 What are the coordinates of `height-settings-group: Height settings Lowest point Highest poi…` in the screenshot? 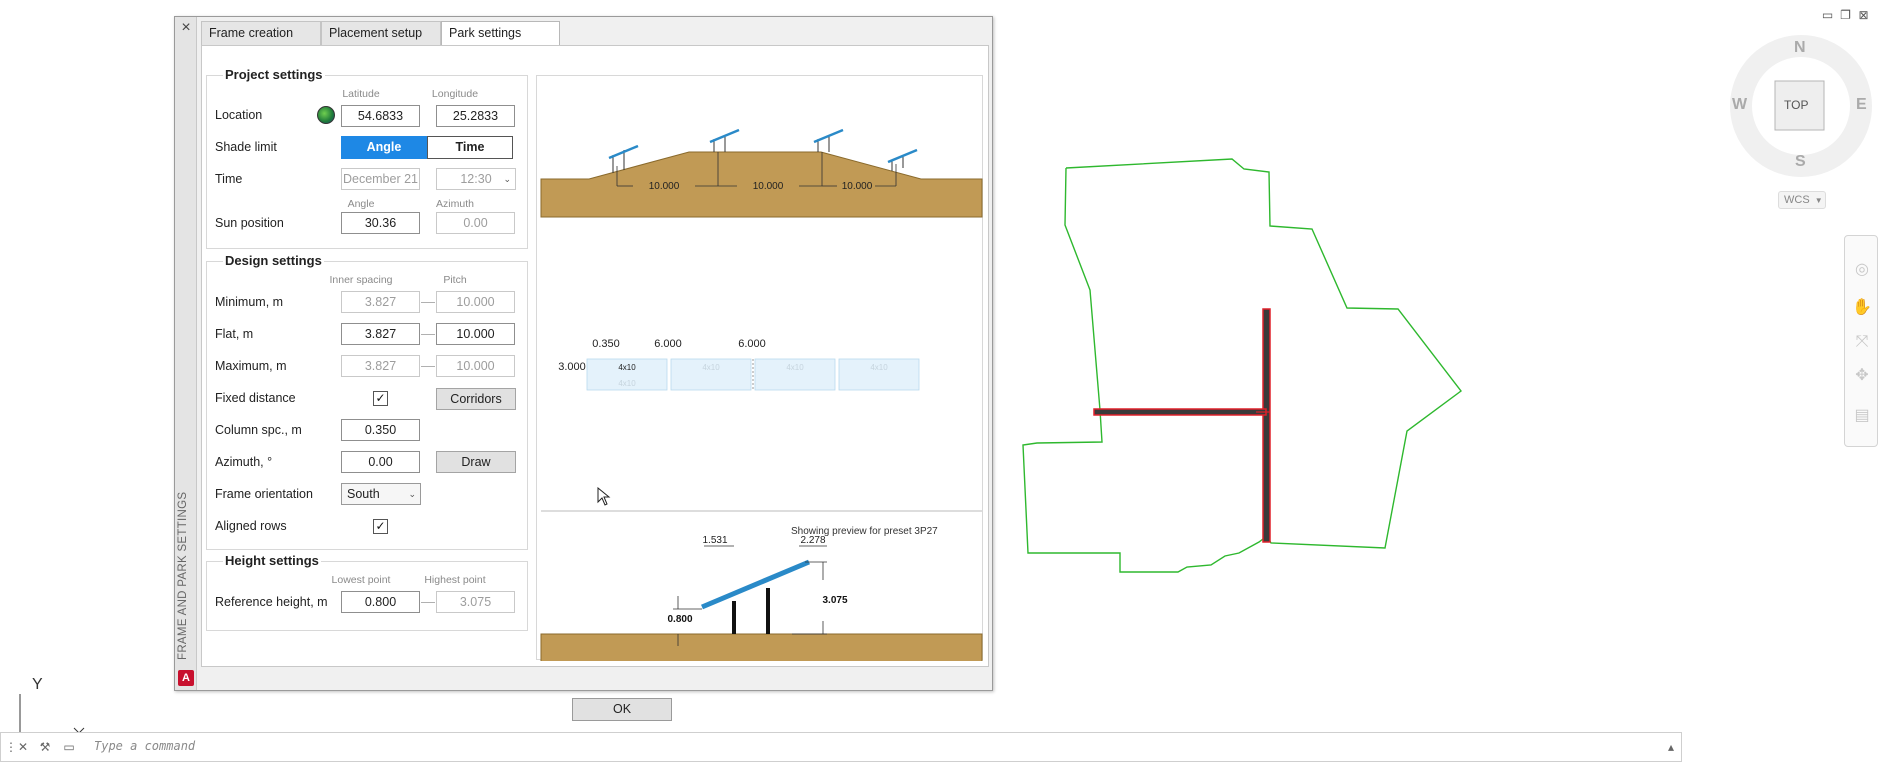 It's located at (367, 592).